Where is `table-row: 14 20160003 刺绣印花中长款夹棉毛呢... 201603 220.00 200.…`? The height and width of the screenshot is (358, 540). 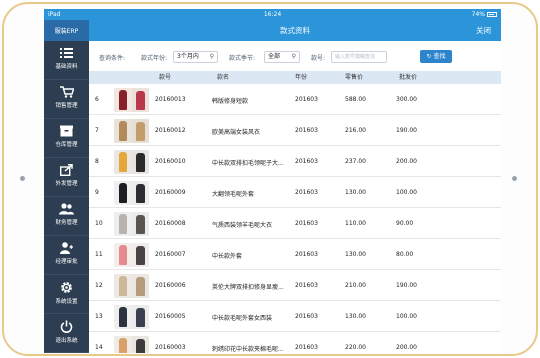 table-row: 14 20160003 刺绣印花中长款夹棉毛呢... 201603 220.00 200.… is located at coordinates (295, 342).